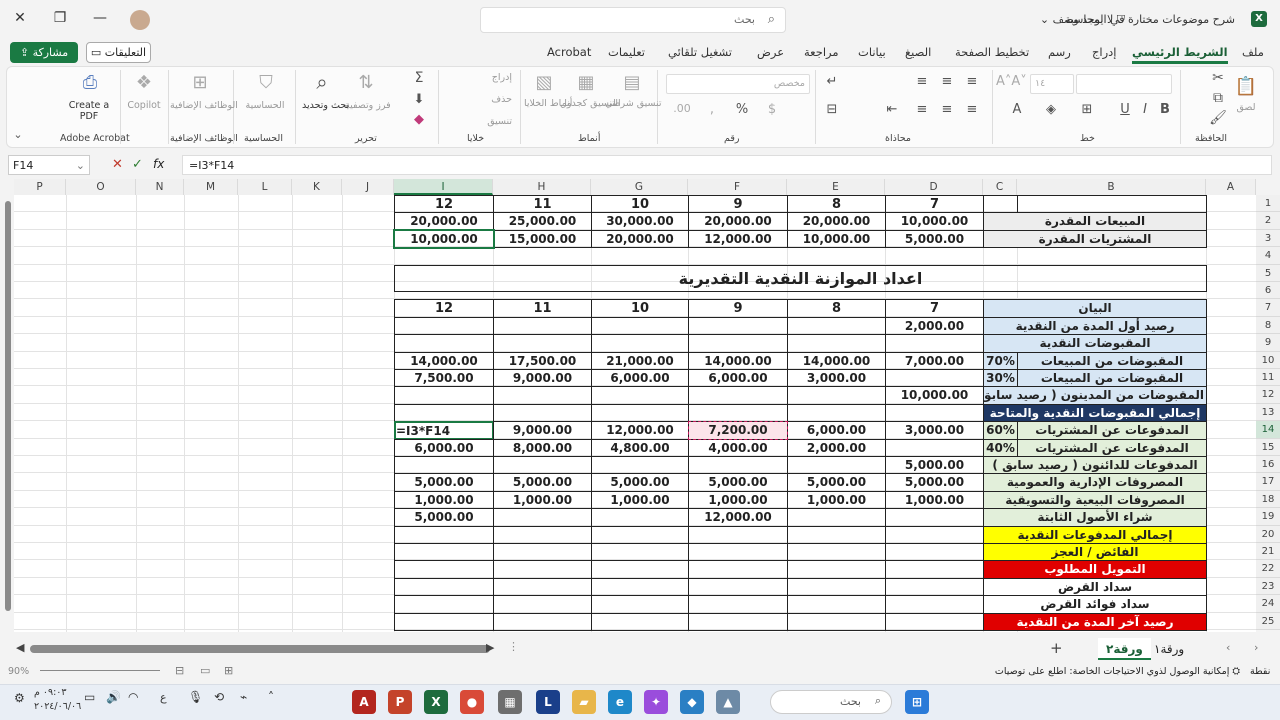 The width and height of the screenshot is (1280, 720). Describe the element at coordinates (444, 621) in the screenshot. I see `cell-i25` at that location.